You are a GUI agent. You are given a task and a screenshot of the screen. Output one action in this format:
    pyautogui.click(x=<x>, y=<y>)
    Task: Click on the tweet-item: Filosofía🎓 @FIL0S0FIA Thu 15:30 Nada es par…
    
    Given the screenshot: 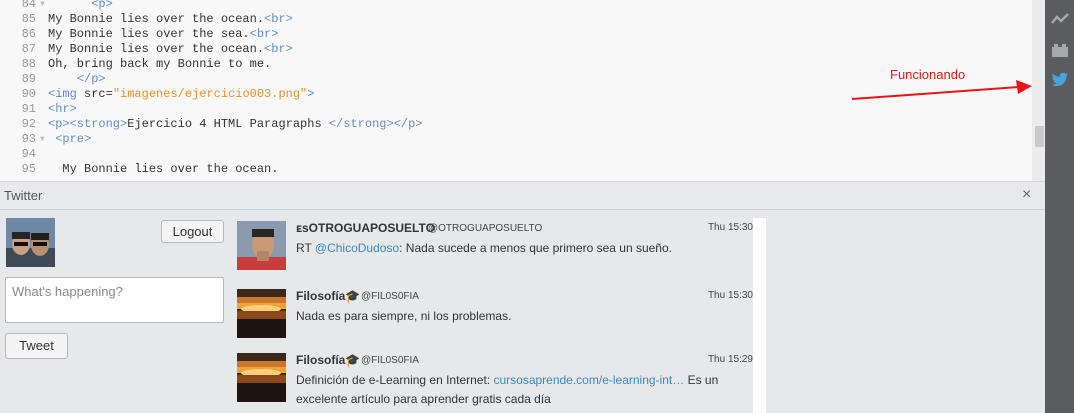 What is the action you would take?
    pyautogui.click(x=491, y=319)
    